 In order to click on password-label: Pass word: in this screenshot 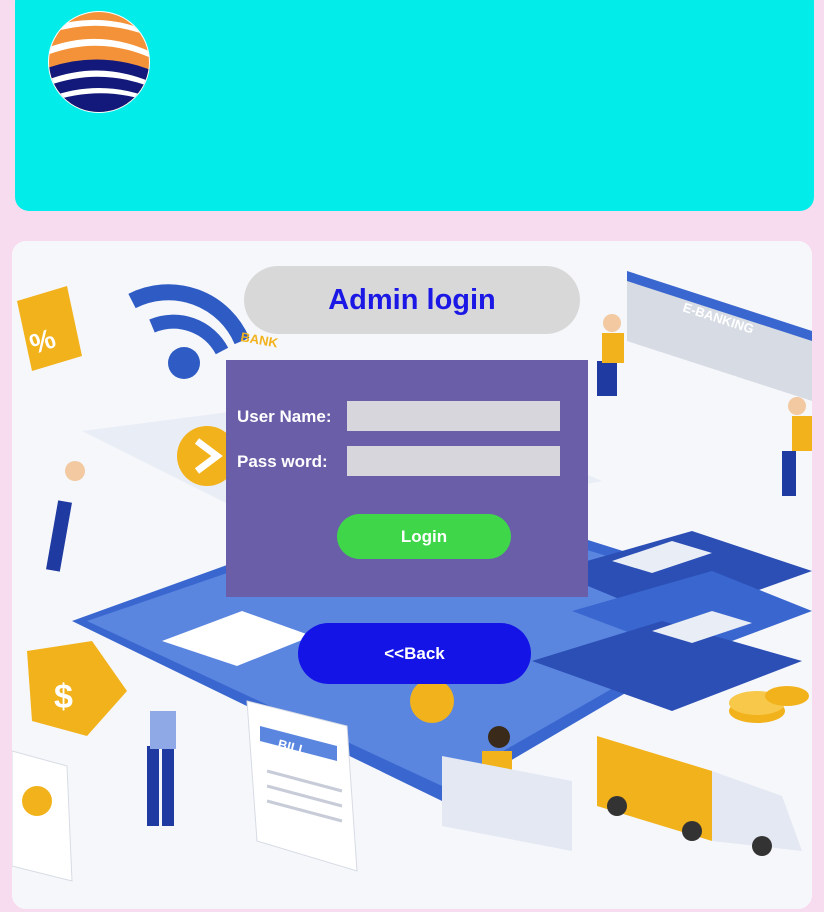, I will do `click(282, 461)`.